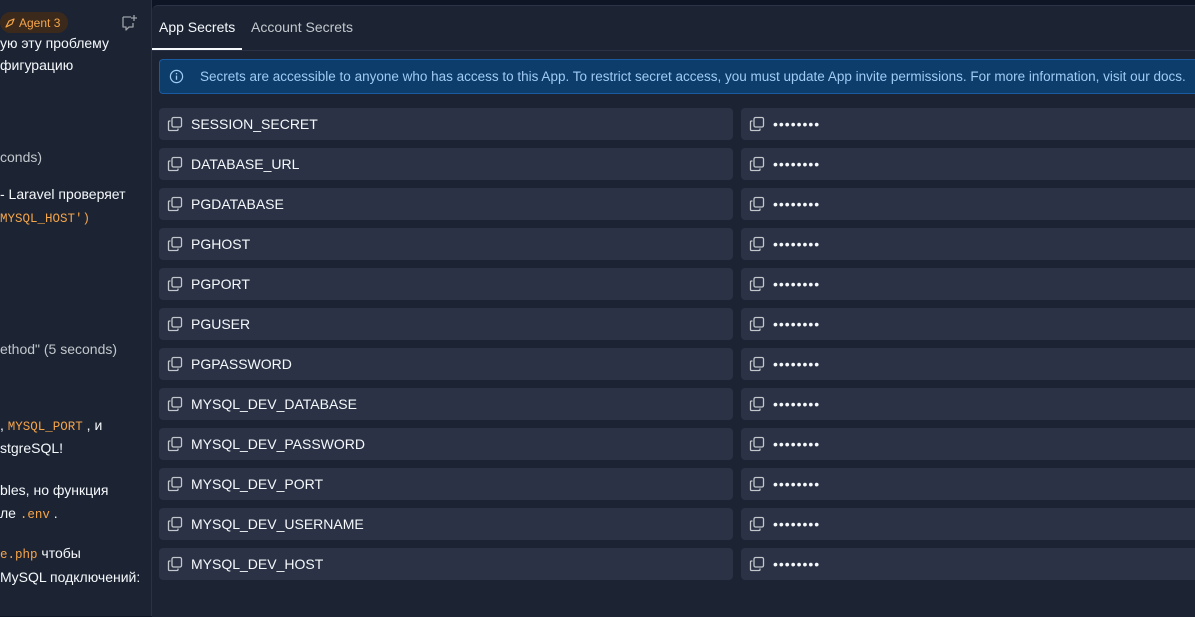 This screenshot has height=617, width=1195. What do you see at coordinates (197, 28) in the screenshot?
I see `tab-app-secrets: App Secrets` at bounding box center [197, 28].